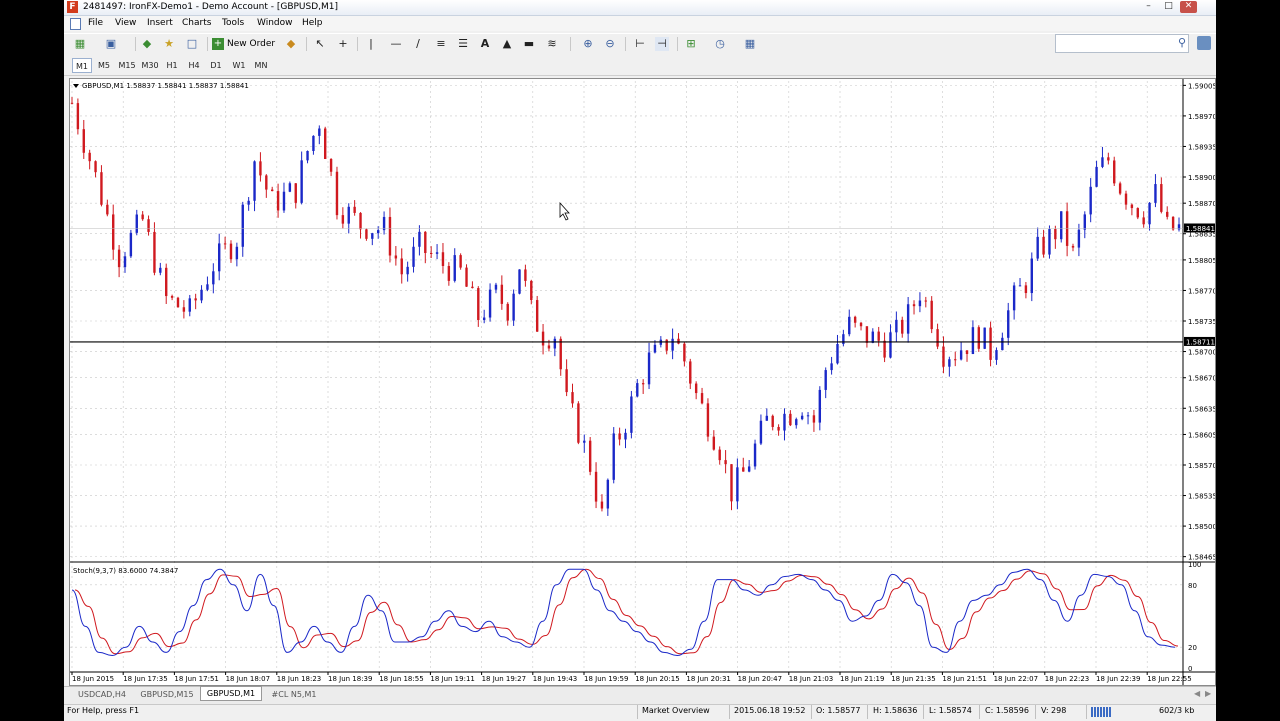  Describe the element at coordinates (507, 44) in the screenshot. I see `label-tool-icon: ▲` at that location.